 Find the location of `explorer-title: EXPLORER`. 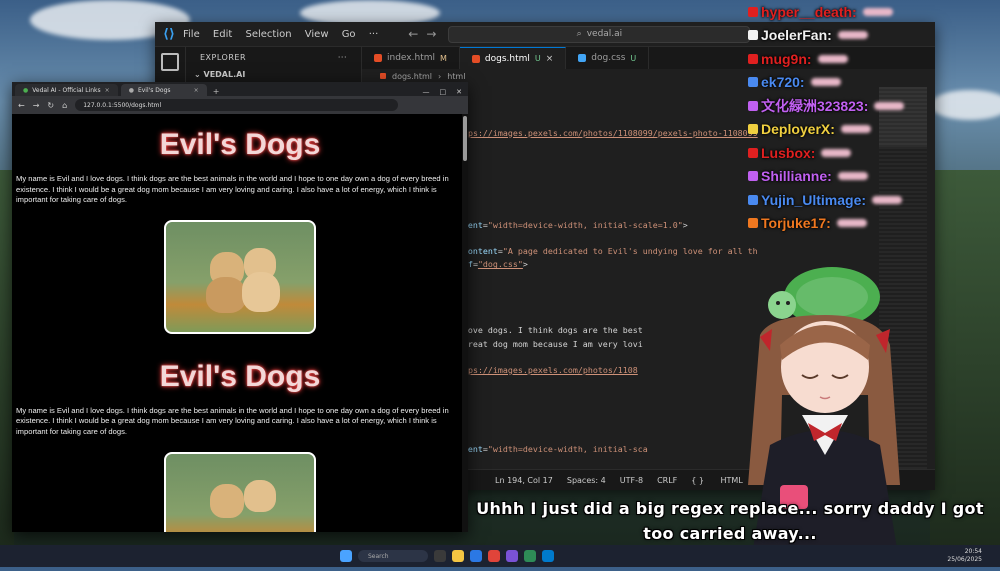

explorer-title: EXPLORER is located at coordinates (223, 57).